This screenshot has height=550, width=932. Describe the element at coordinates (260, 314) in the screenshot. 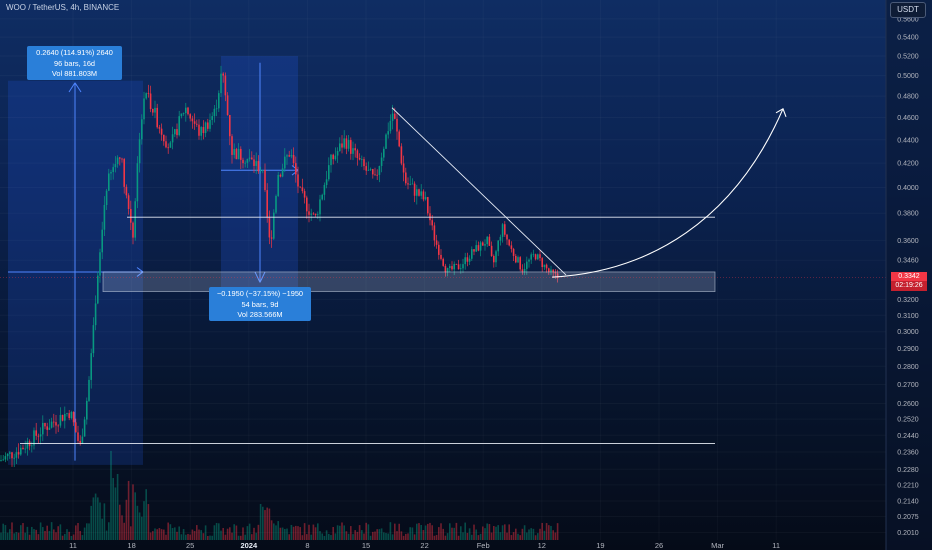

I see `measure-down-volume: Vol 283.566M` at that location.